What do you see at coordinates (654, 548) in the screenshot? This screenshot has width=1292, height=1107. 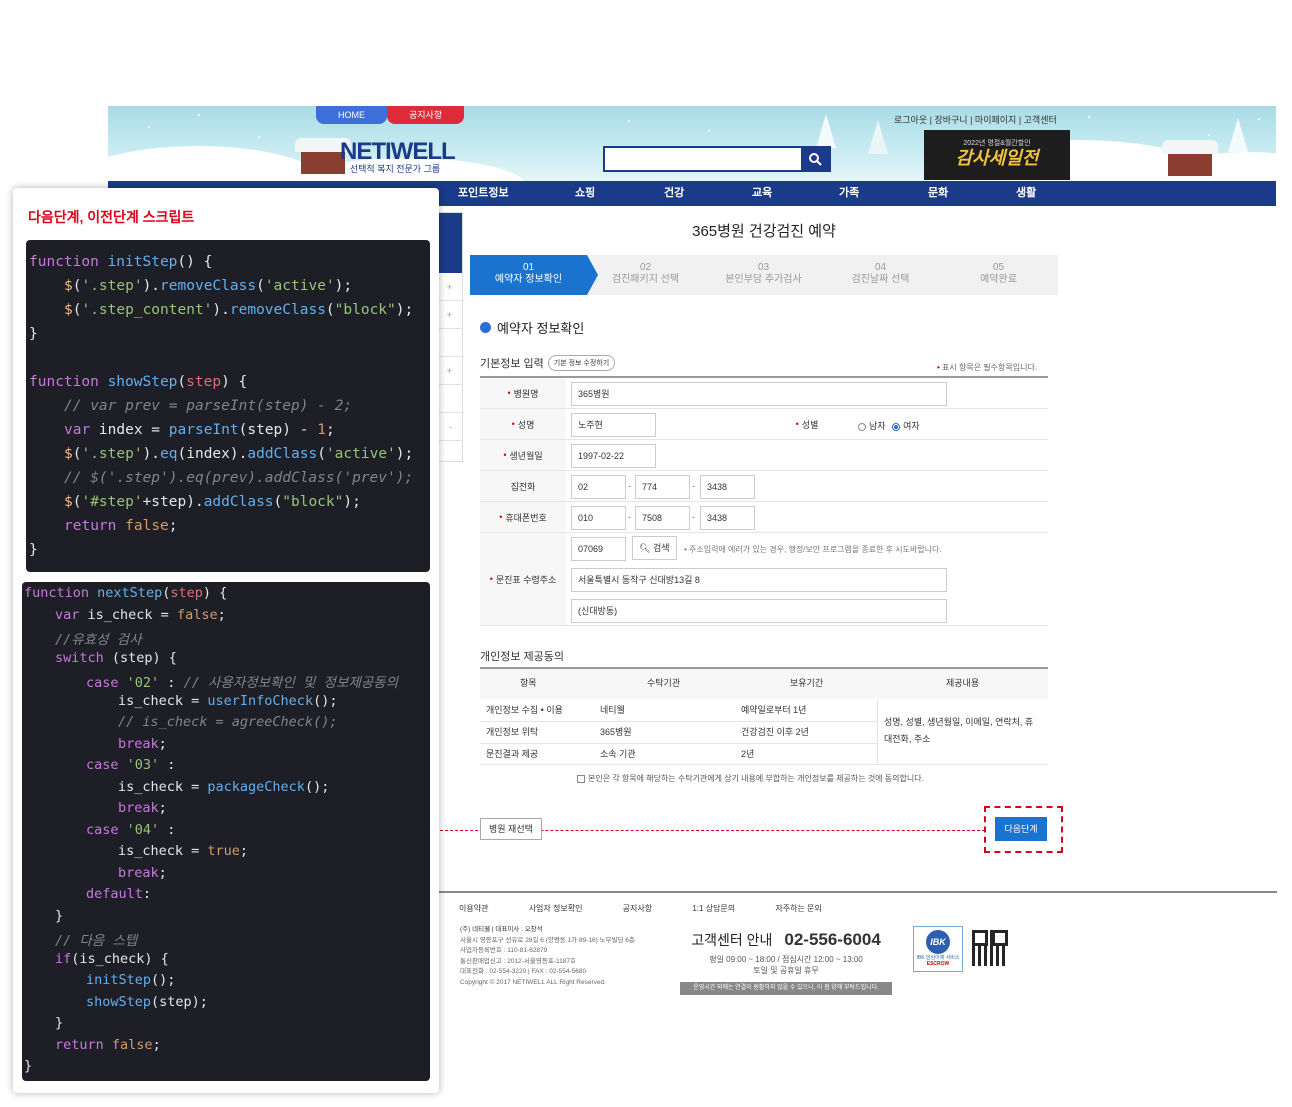 I see `address-search-button: 🔍︎ 검색` at bounding box center [654, 548].